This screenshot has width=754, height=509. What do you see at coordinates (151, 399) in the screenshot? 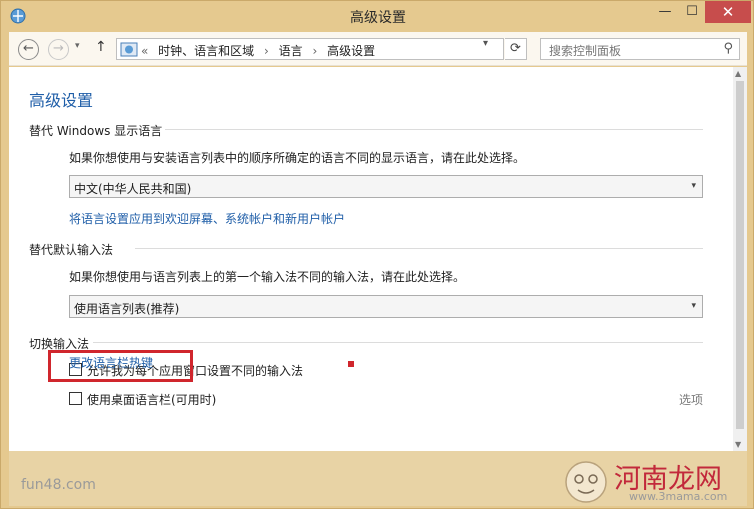
I see `desktop-language-bar-label: 使用桌面语言栏(可用时)` at bounding box center [151, 399].